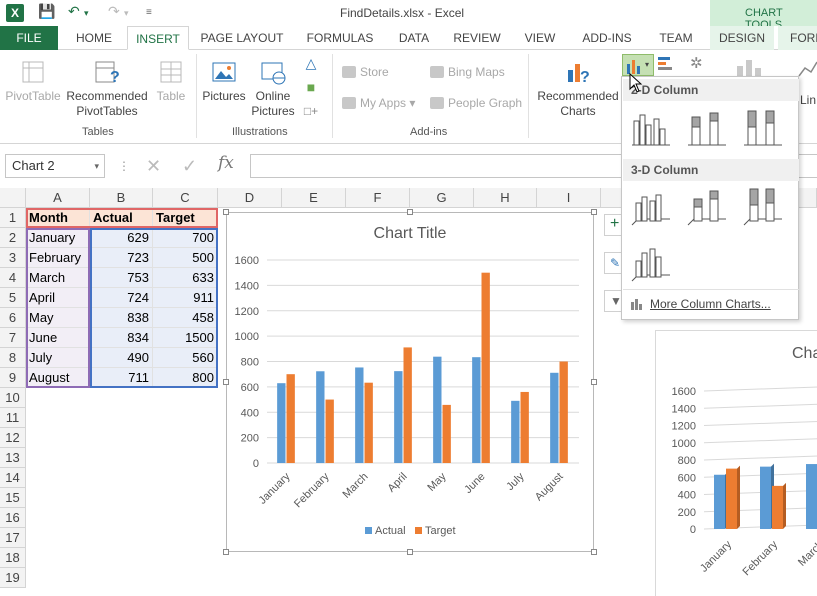 The width and height of the screenshot is (817, 596). Describe the element at coordinates (58, 278) in the screenshot. I see `table-cell: March` at that location.